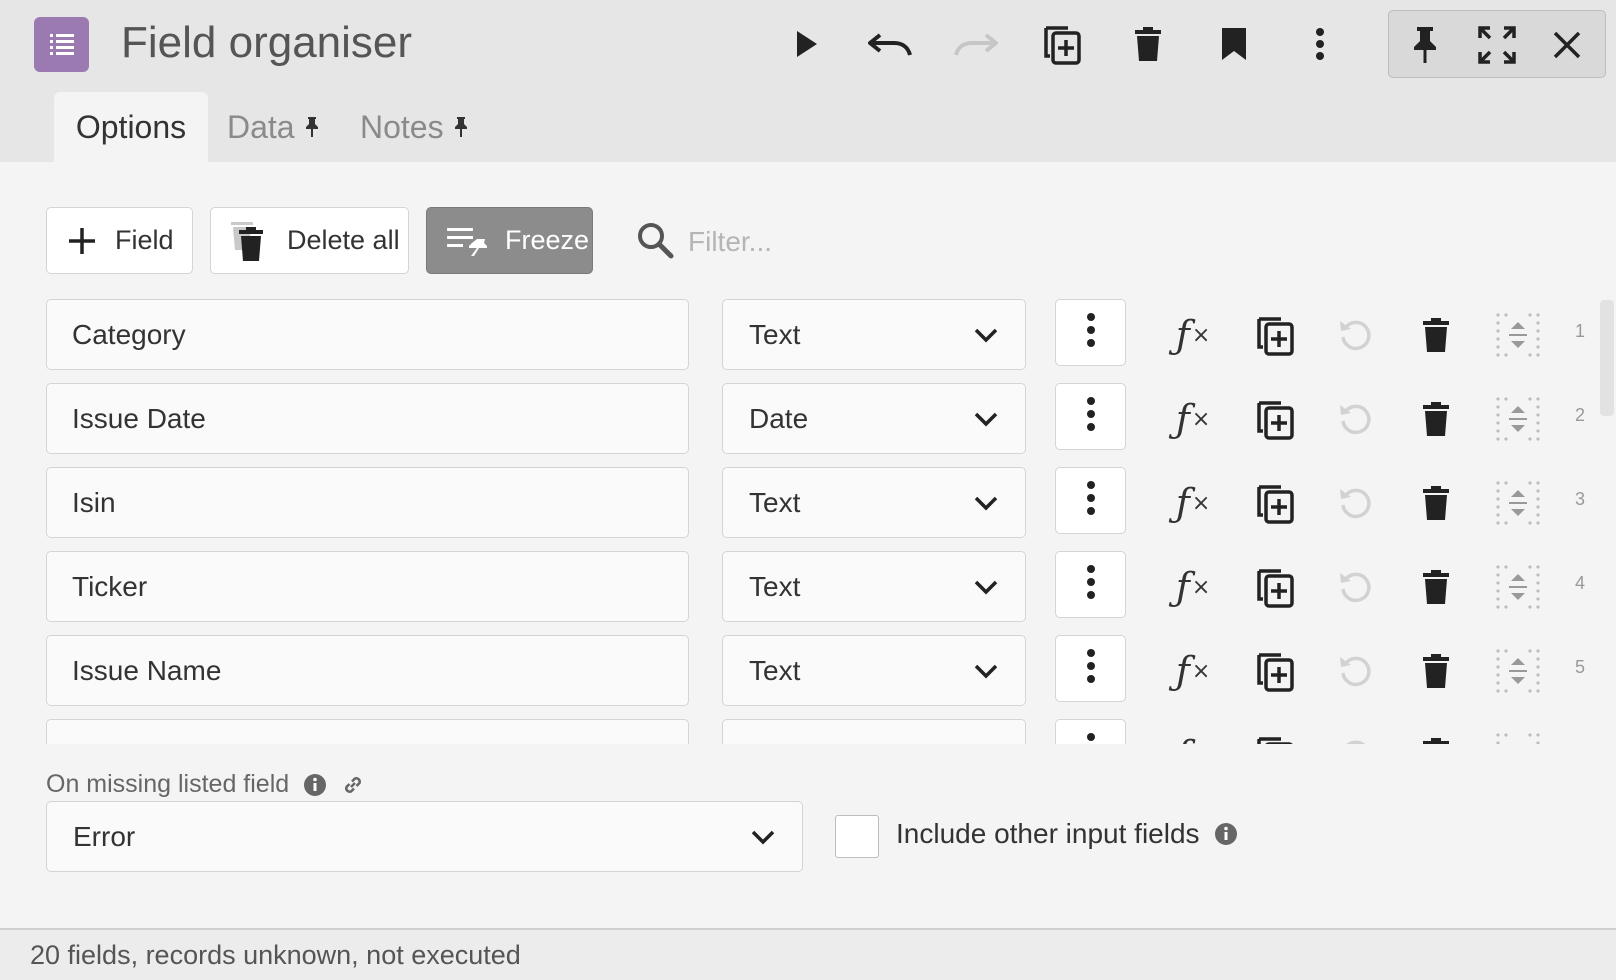 The image size is (1616, 980). Describe the element at coordinates (144, 240) in the screenshot. I see `add-field-label: Field` at that location.